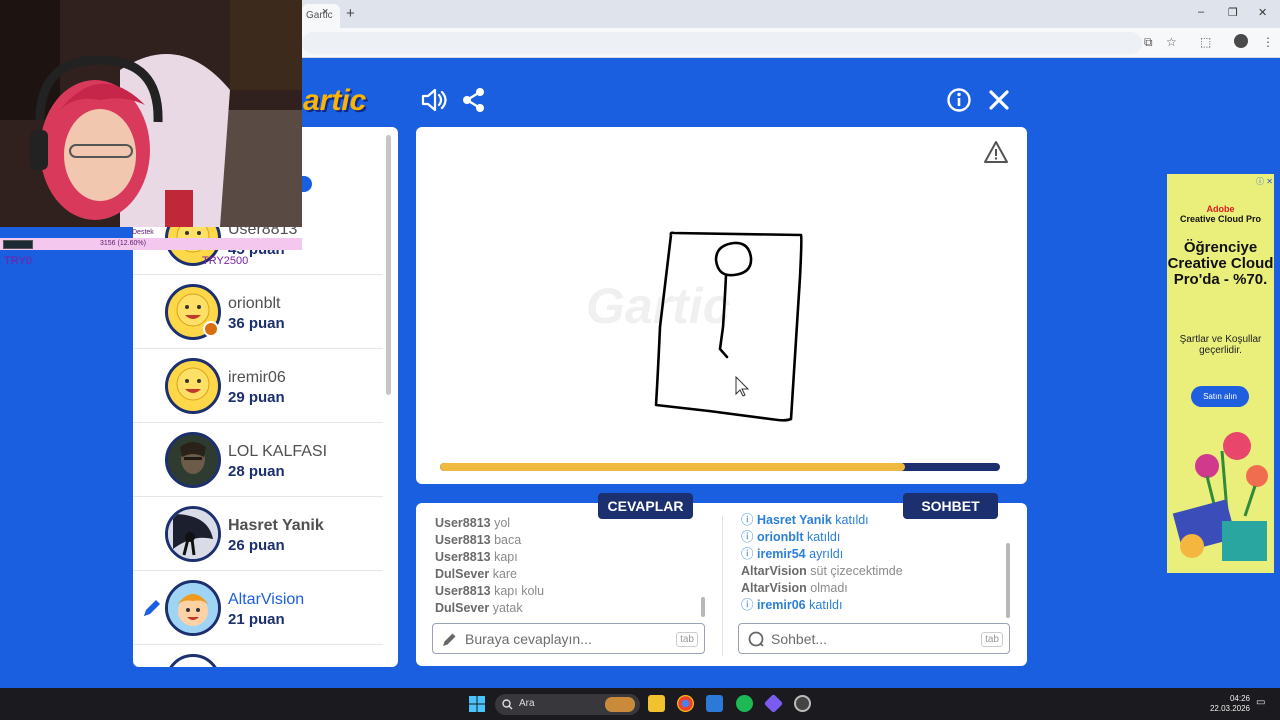 The width and height of the screenshot is (1280, 720). I want to click on taskbar-search: Ara, so click(567, 704).